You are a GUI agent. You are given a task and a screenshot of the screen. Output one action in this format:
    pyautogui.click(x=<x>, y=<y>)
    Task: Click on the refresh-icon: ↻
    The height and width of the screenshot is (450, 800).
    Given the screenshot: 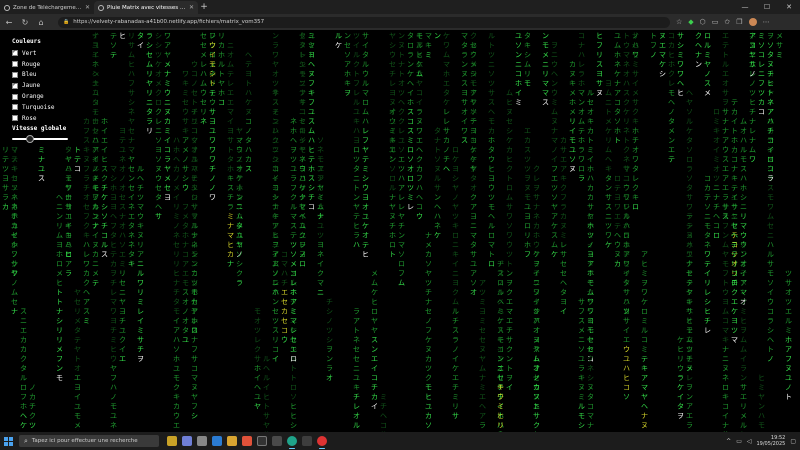 What is the action you would take?
    pyautogui.click(x=25, y=22)
    